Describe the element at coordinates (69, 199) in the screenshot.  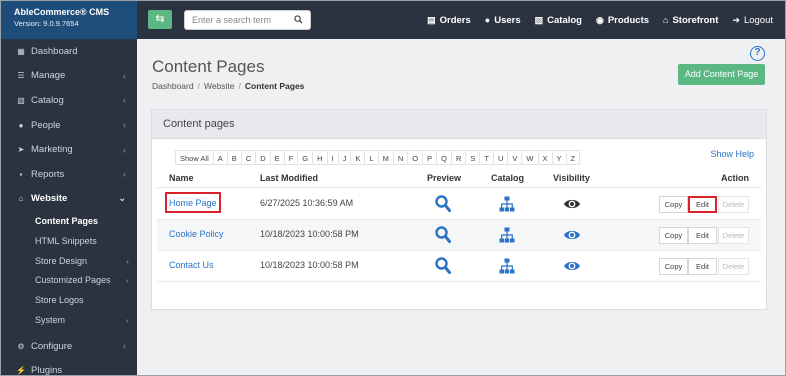
I see `sidebar-item-website: ⌂ Website ⌄` at that location.